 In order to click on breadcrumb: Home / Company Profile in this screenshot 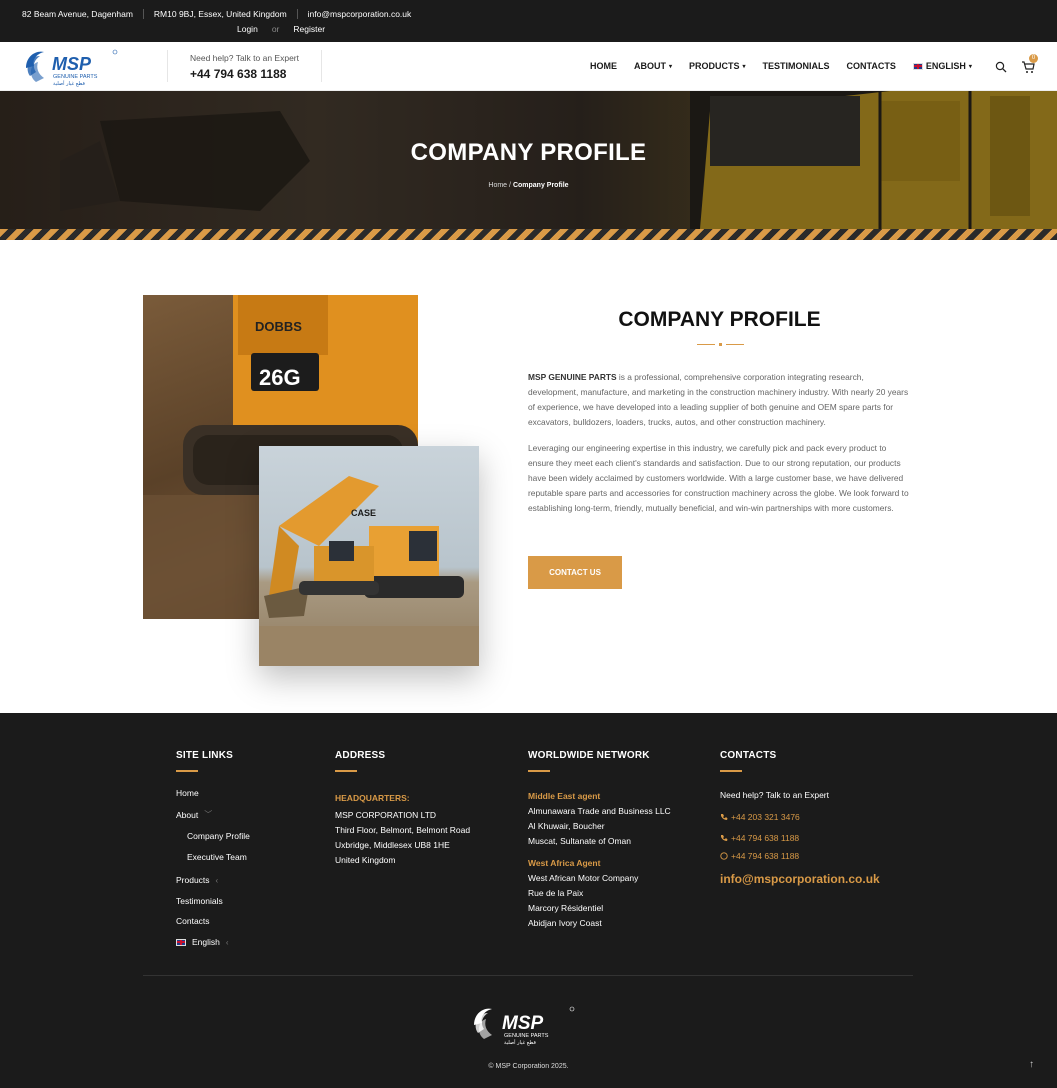, I will do `click(528, 185)`.